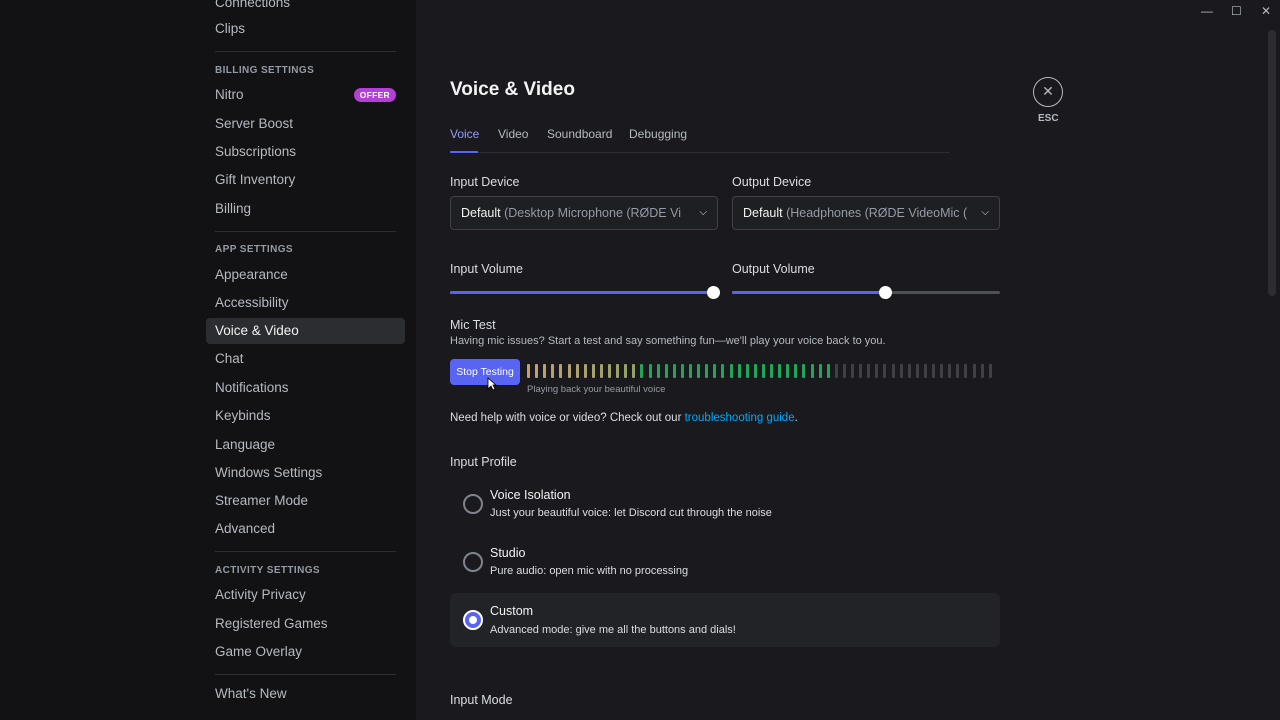 The height and width of the screenshot is (720, 1280). What do you see at coordinates (305, 416) in the screenshot?
I see `sidebar-item-keybinds: Keybinds` at bounding box center [305, 416].